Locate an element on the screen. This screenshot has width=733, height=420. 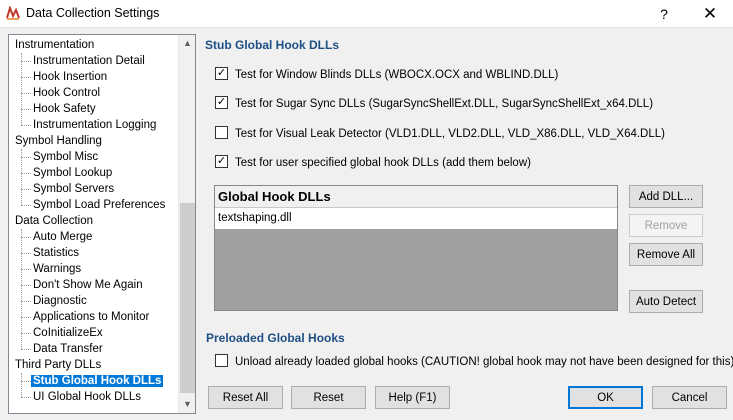
remove-all-button: Remove All is located at coordinates (666, 254).